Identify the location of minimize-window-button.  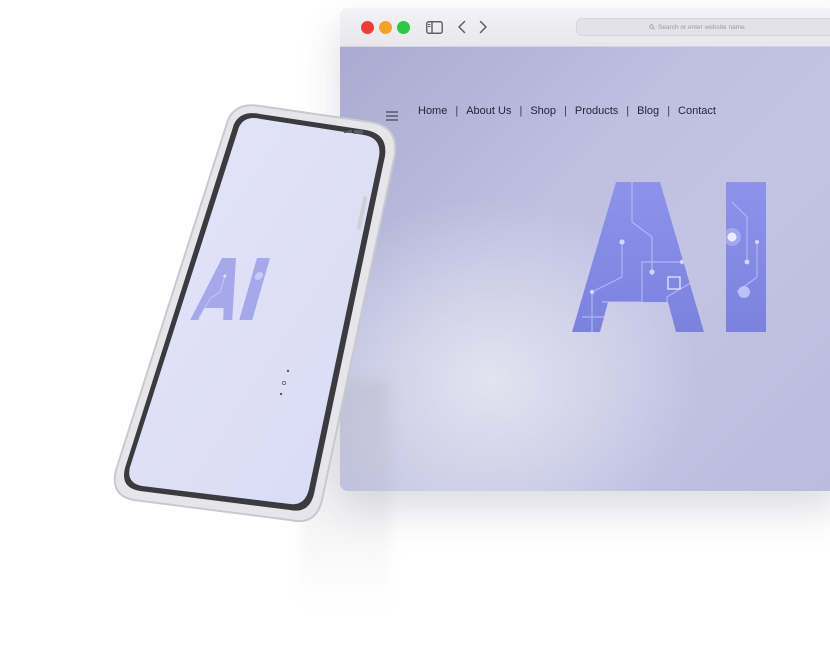
(385, 27).